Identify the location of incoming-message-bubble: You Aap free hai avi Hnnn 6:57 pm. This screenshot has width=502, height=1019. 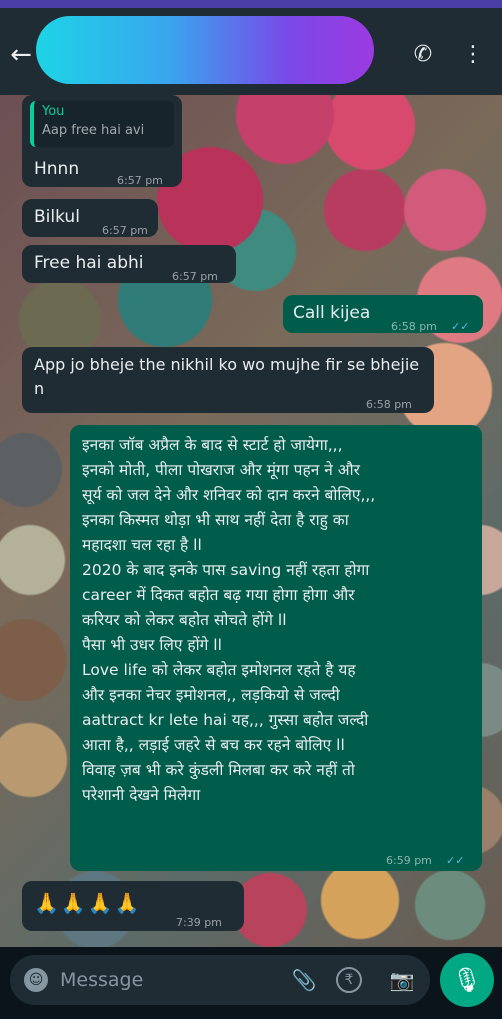
(102, 141).